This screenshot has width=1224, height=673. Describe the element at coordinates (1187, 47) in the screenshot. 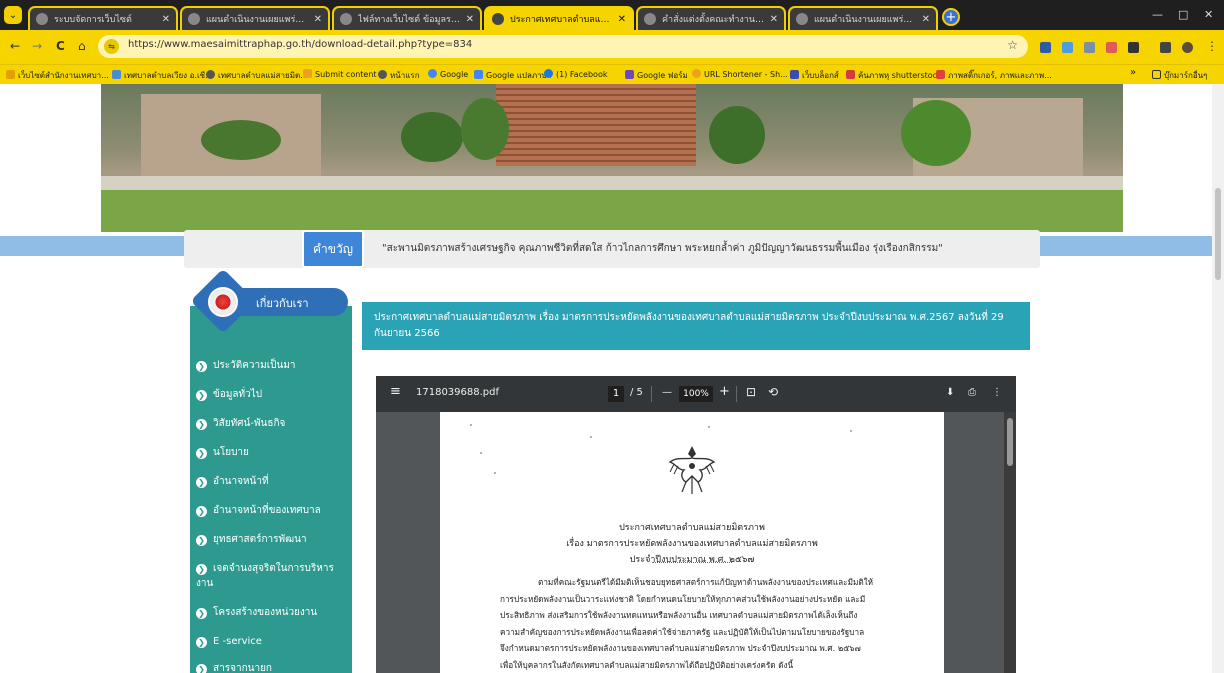

I see `avatar` at that location.